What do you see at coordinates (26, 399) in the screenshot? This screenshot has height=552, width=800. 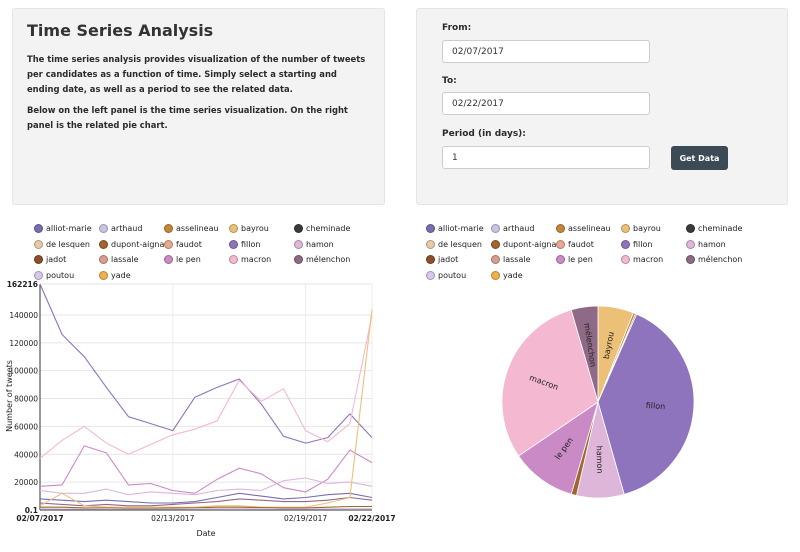 I see `y-tick-label: 80000` at bounding box center [26, 399].